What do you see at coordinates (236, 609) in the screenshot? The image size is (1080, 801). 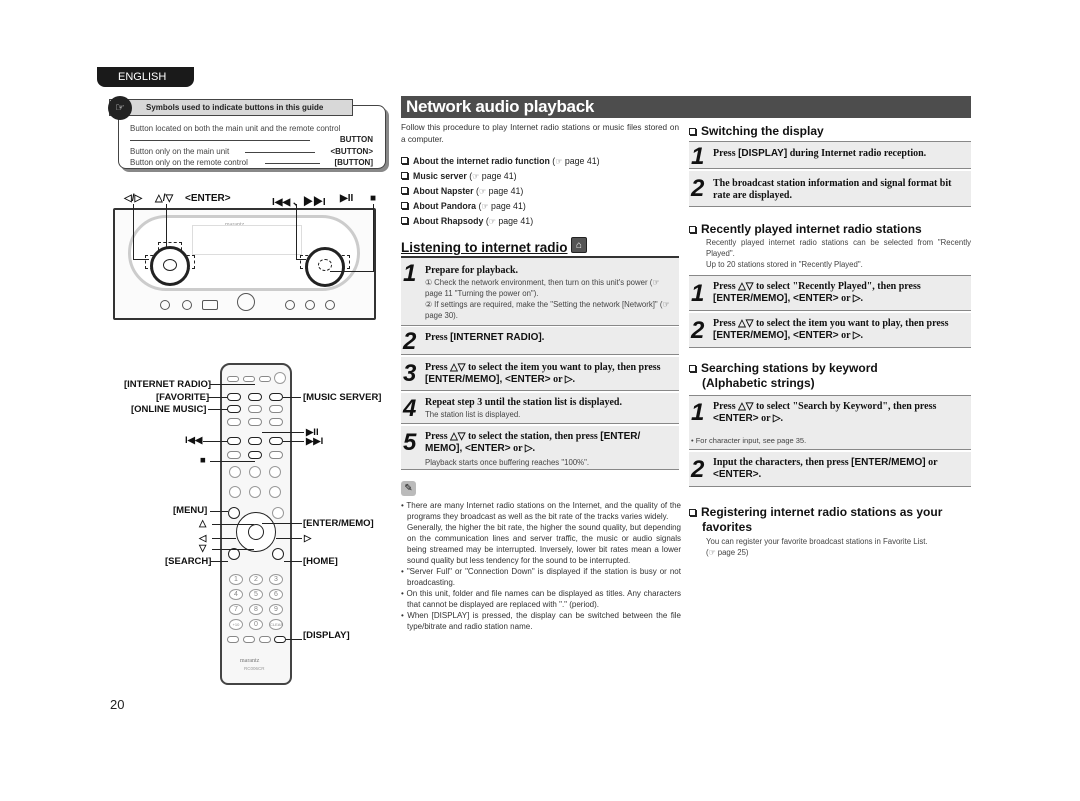 I see `remote-keypad-button: 7` at bounding box center [236, 609].